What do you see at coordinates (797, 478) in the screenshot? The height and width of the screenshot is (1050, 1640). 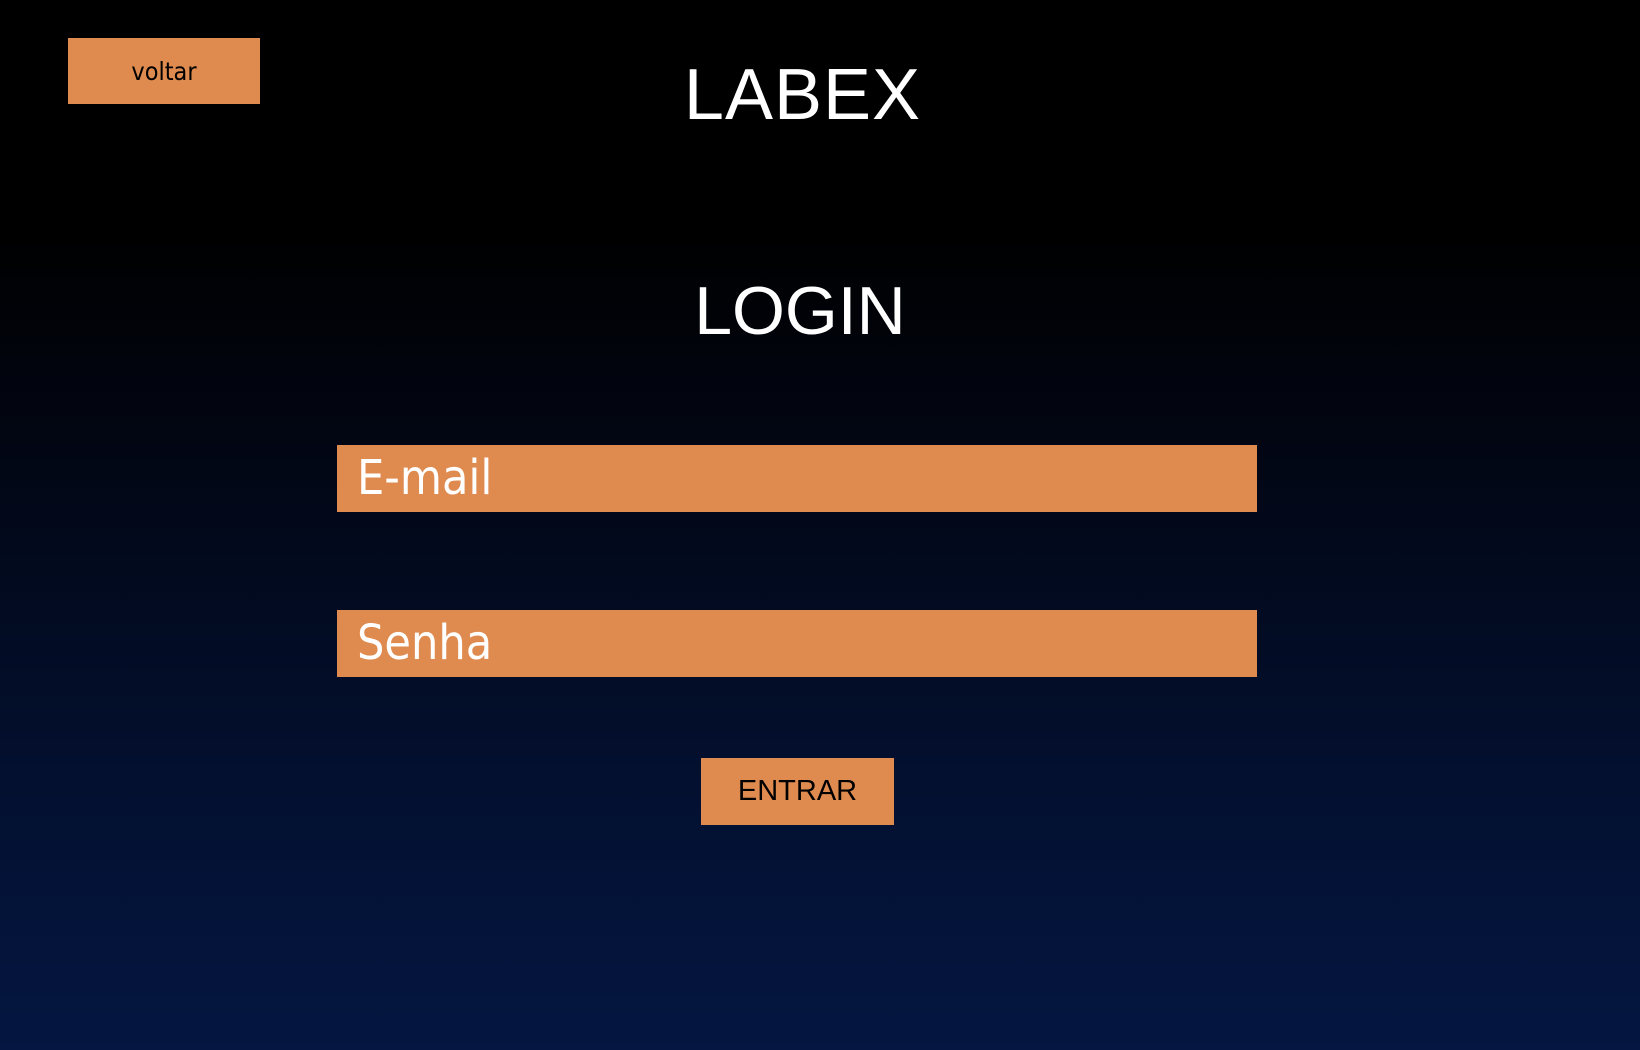 I see `email-field` at bounding box center [797, 478].